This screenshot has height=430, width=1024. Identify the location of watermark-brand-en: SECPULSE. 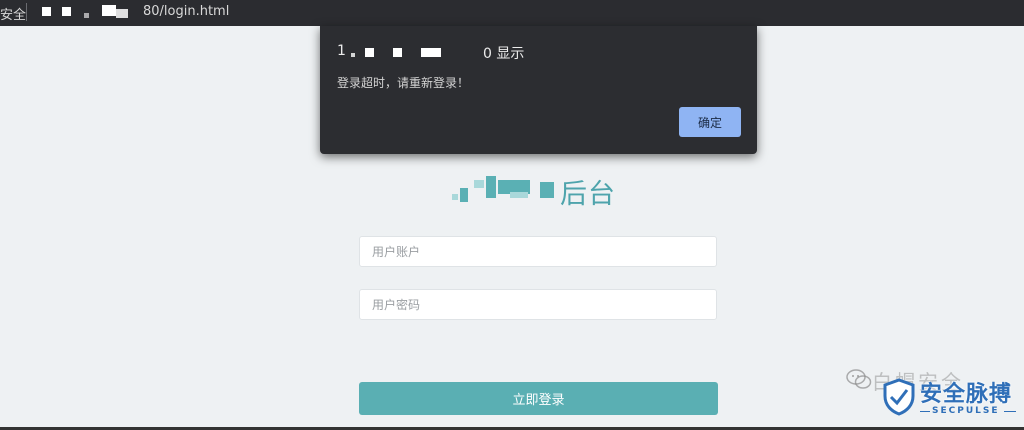
(966, 411).